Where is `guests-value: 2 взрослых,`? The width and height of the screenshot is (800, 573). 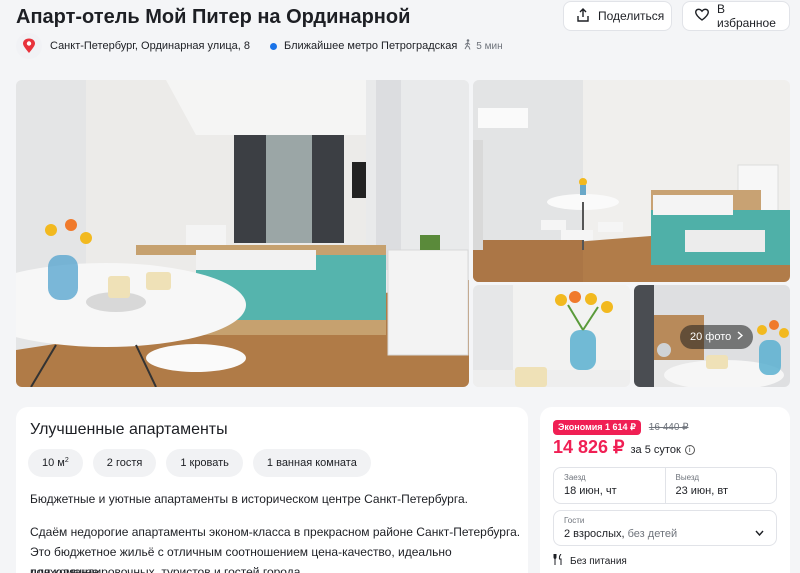
guests-value: 2 взрослых, is located at coordinates (594, 534).